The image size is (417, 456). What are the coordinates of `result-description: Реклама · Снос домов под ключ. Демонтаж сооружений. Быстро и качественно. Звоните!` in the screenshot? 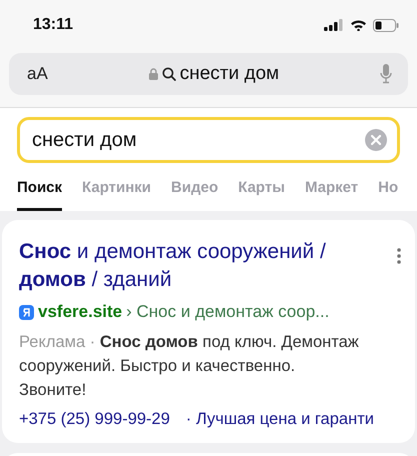 It's located at (189, 366).